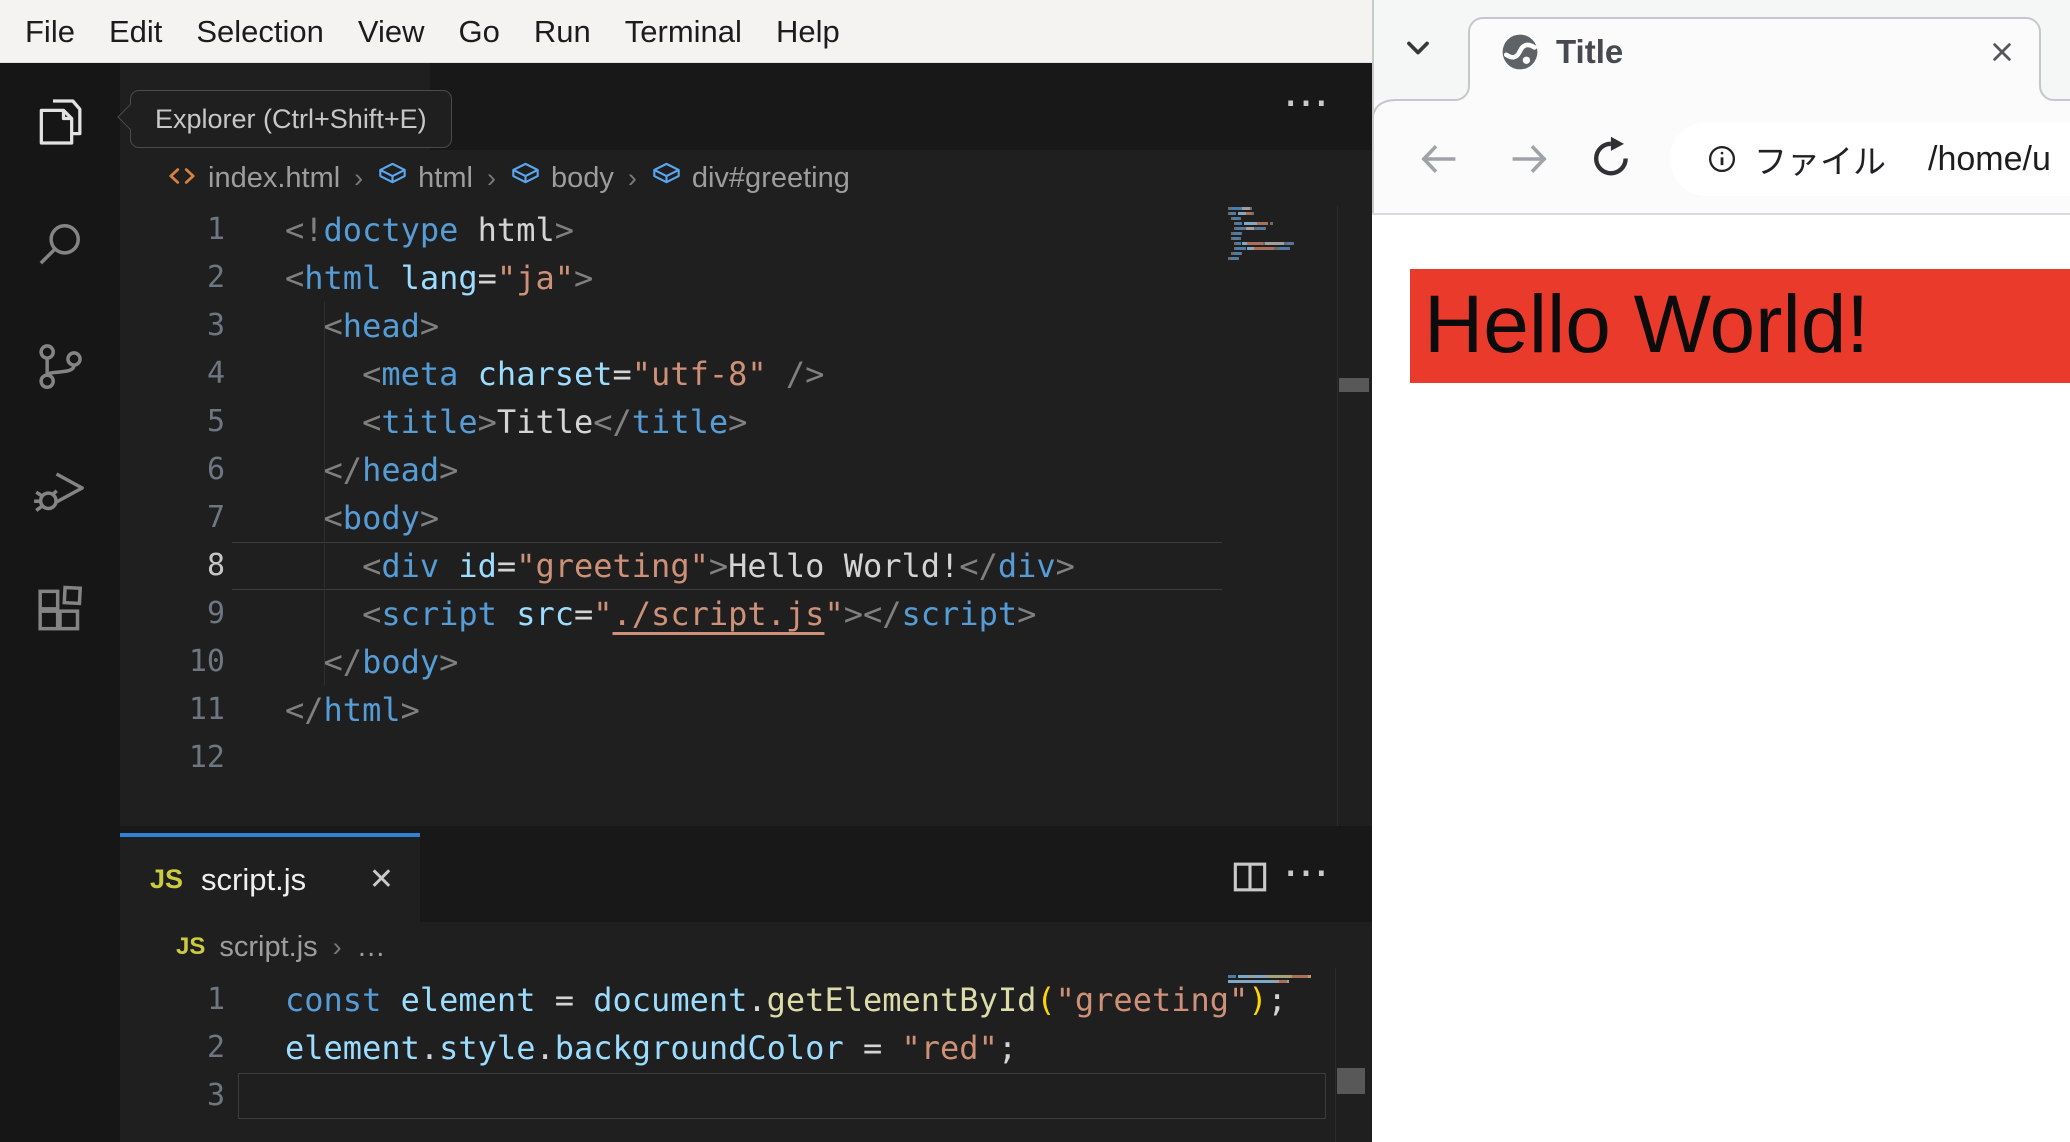 This screenshot has width=2070, height=1142. I want to click on vscode-menubar: File Edit Selection View Go Run Terminal Help, so click(686, 31).